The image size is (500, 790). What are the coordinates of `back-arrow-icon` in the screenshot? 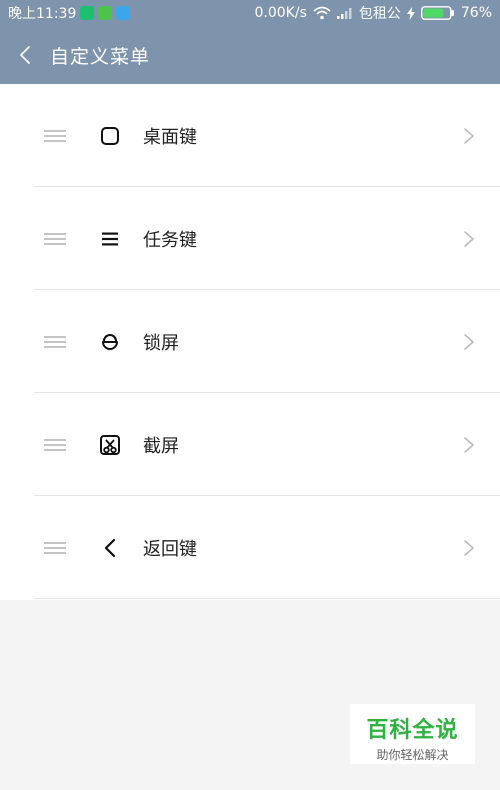 It's located at (110, 548).